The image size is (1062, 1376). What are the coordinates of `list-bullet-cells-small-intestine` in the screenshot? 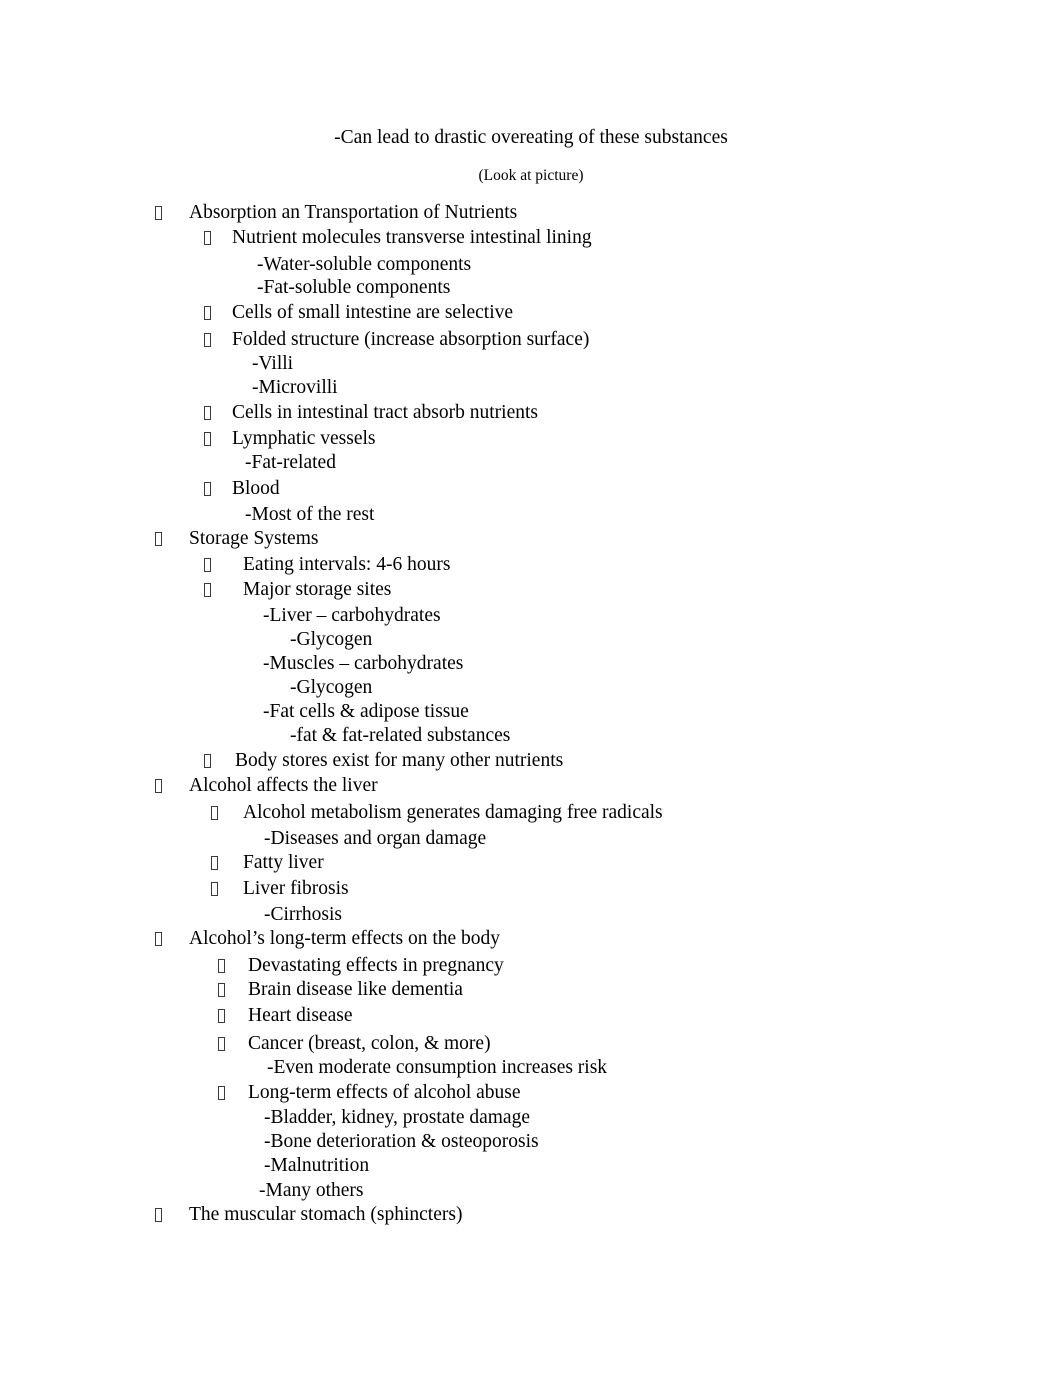 It's located at (210, 312).